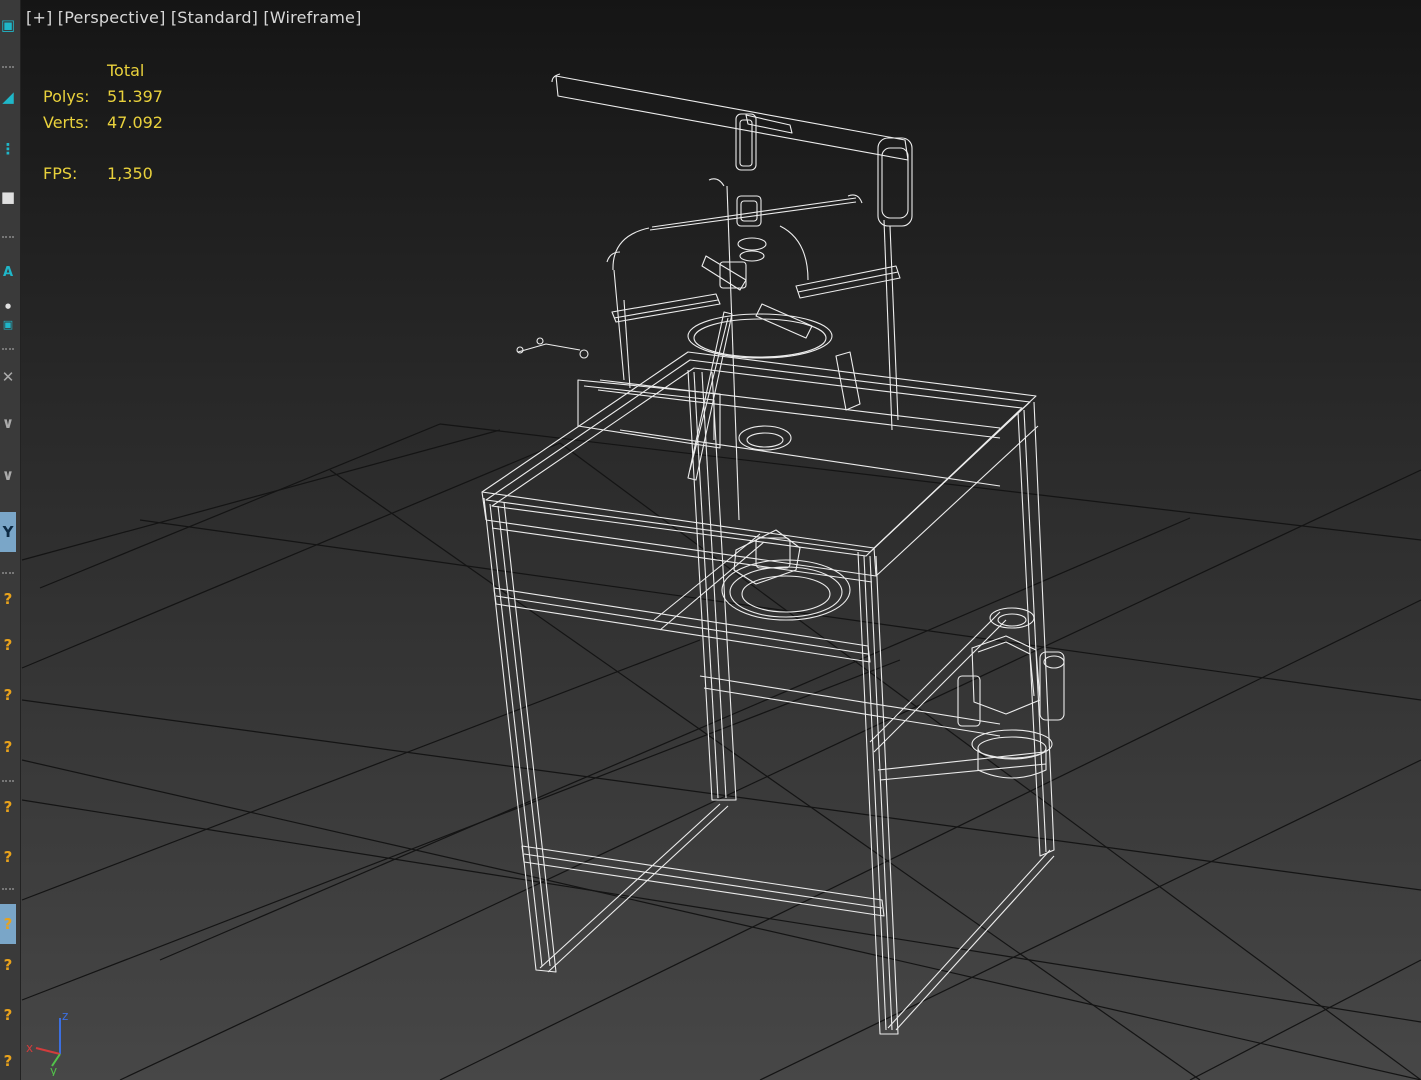 This screenshot has height=1080, width=1421. I want to click on axis-z-label: z, so click(65, 1016).